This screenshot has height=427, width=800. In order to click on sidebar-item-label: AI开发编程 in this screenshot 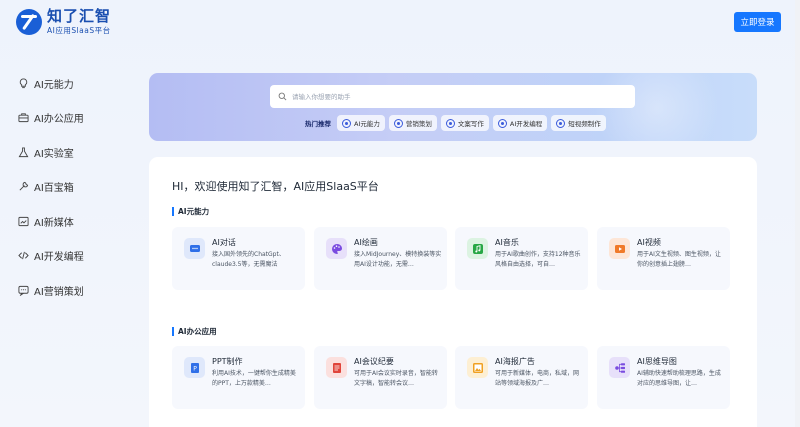, I will do `click(59, 258)`.